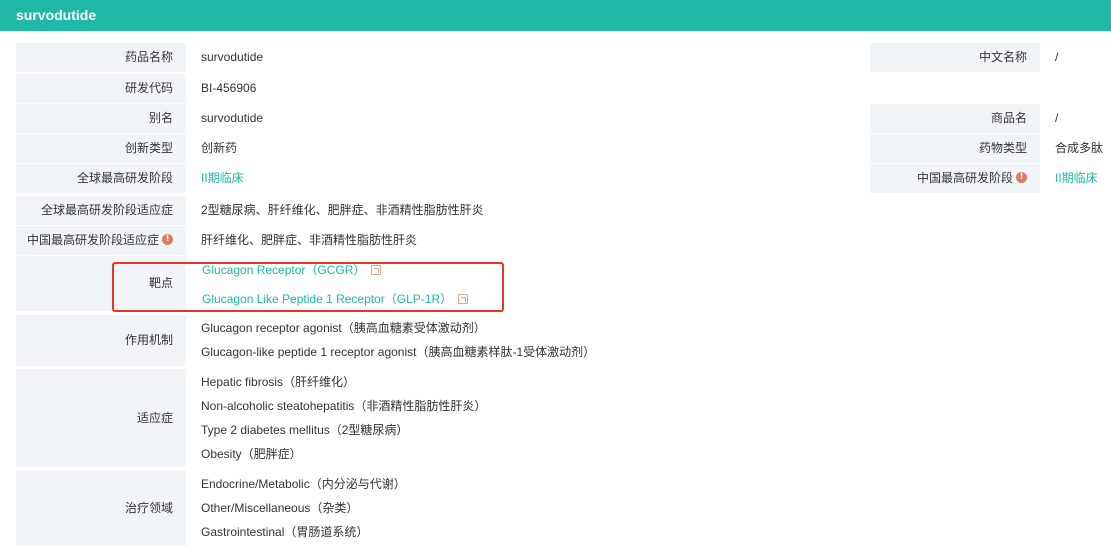 Image resolution: width=1111 pixels, height=546 pixels. What do you see at coordinates (229, 88) in the screenshot?
I see `value-dev-code: BI-456906` at bounding box center [229, 88].